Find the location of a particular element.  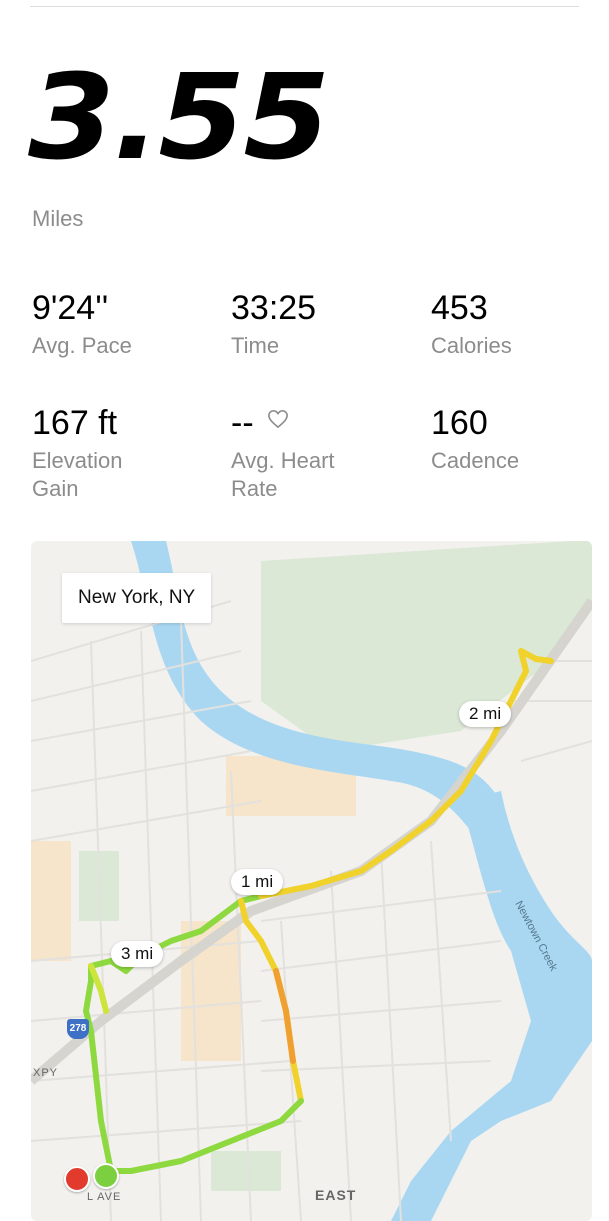

stat-calories: 453 Calories is located at coordinates (471, 324).